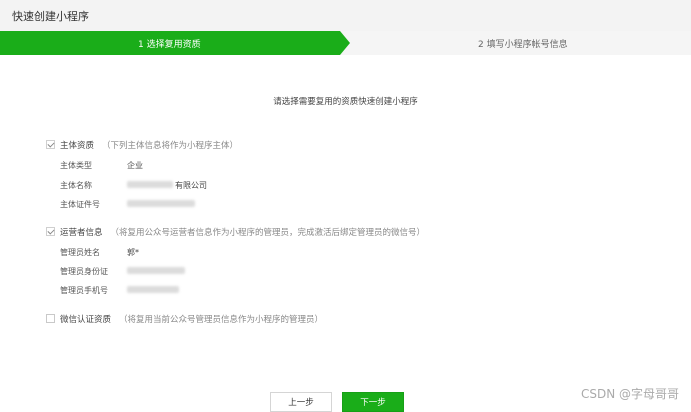  What do you see at coordinates (84, 290) in the screenshot?
I see `admin-phone-label: 管理员手机号` at bounding box center [84, 290].